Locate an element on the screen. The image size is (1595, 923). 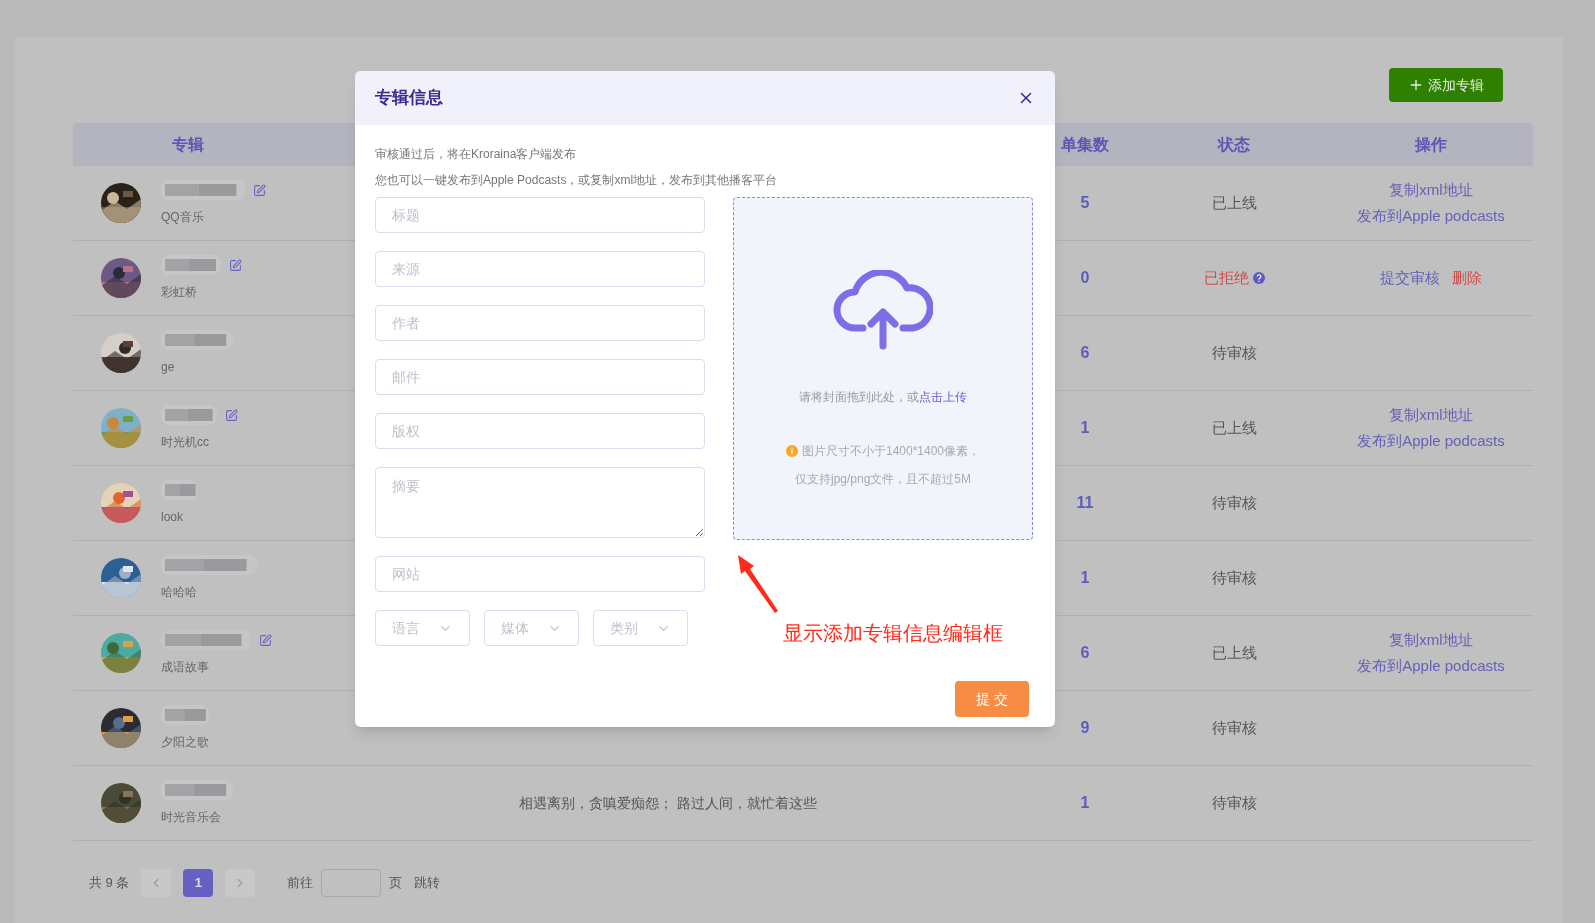
plus-icon is located at coordinates (1416, 85).